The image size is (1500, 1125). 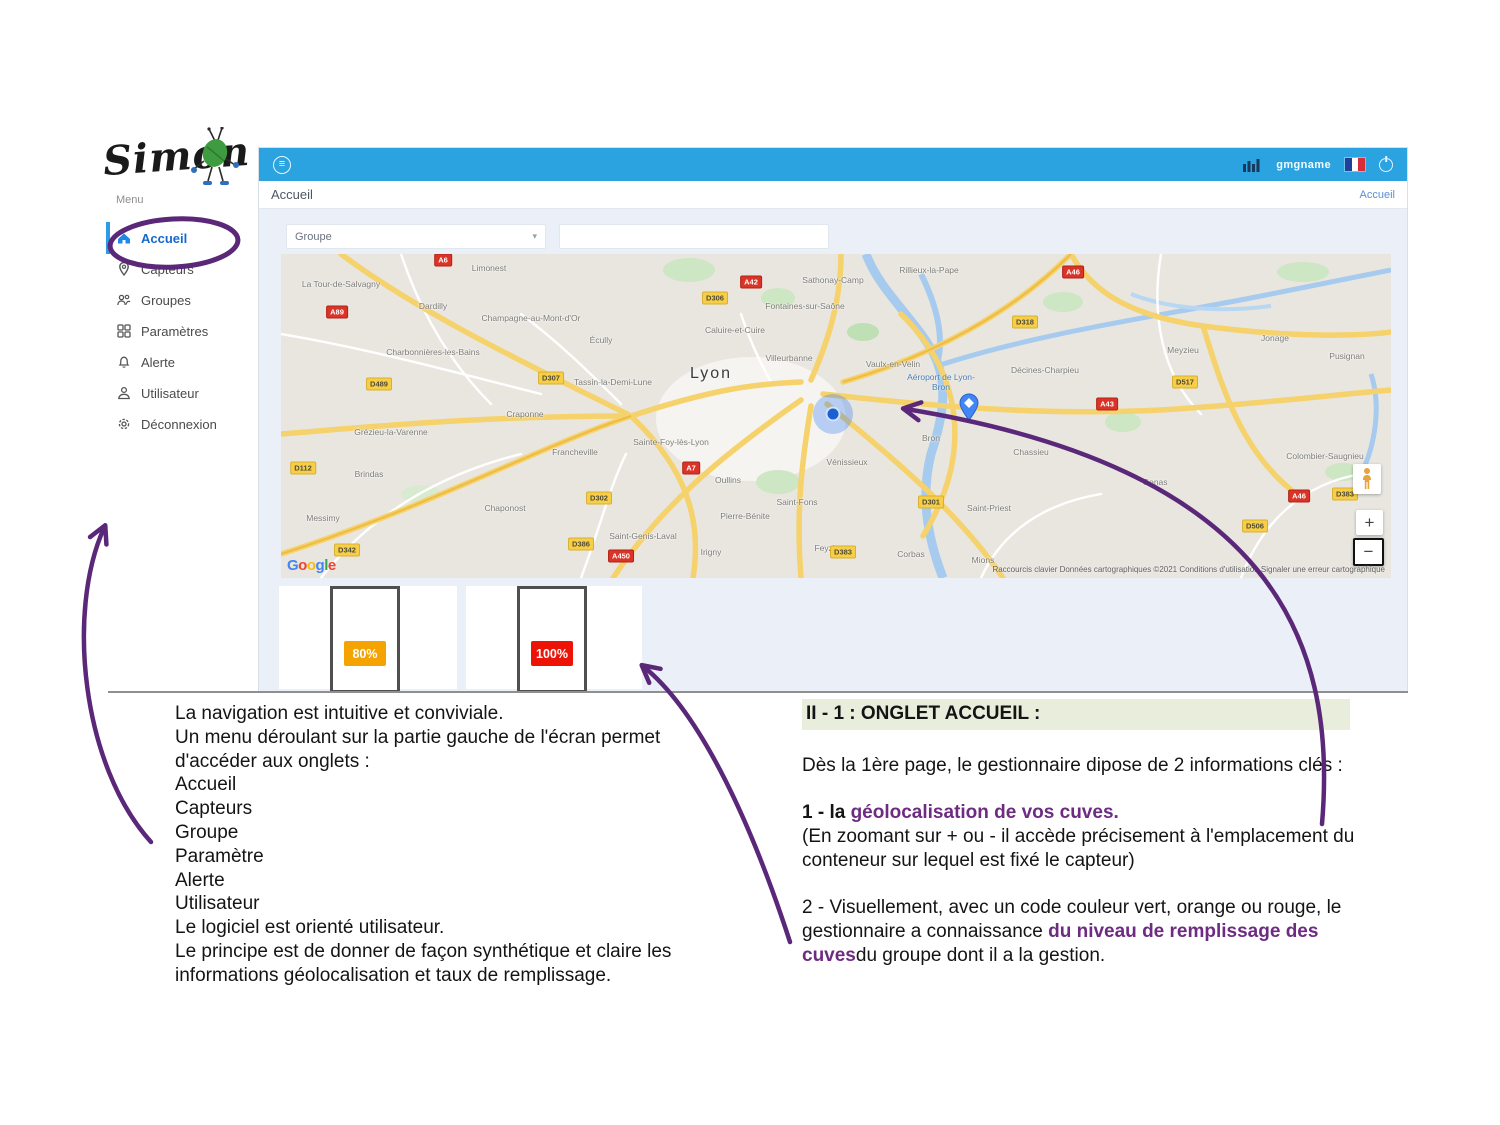 I want to click on road-shield: D318, so click(x=1025, y=322).